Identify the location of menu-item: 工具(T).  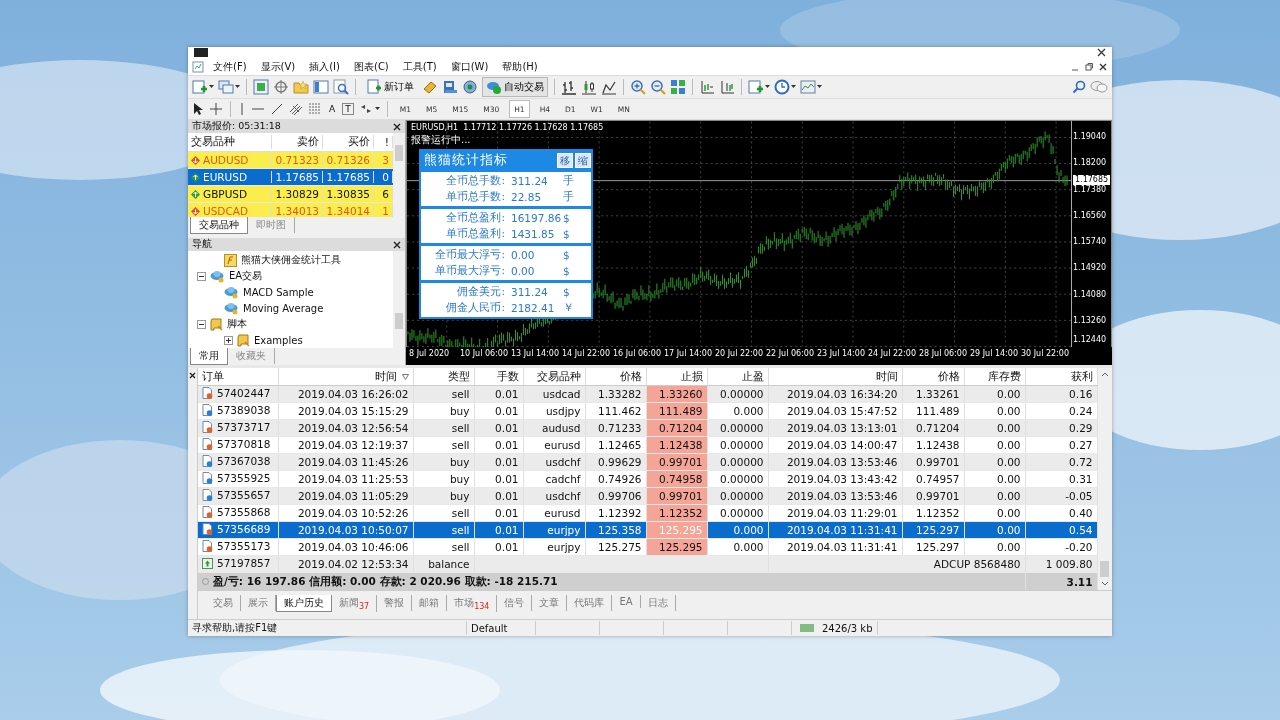
(419, 66).